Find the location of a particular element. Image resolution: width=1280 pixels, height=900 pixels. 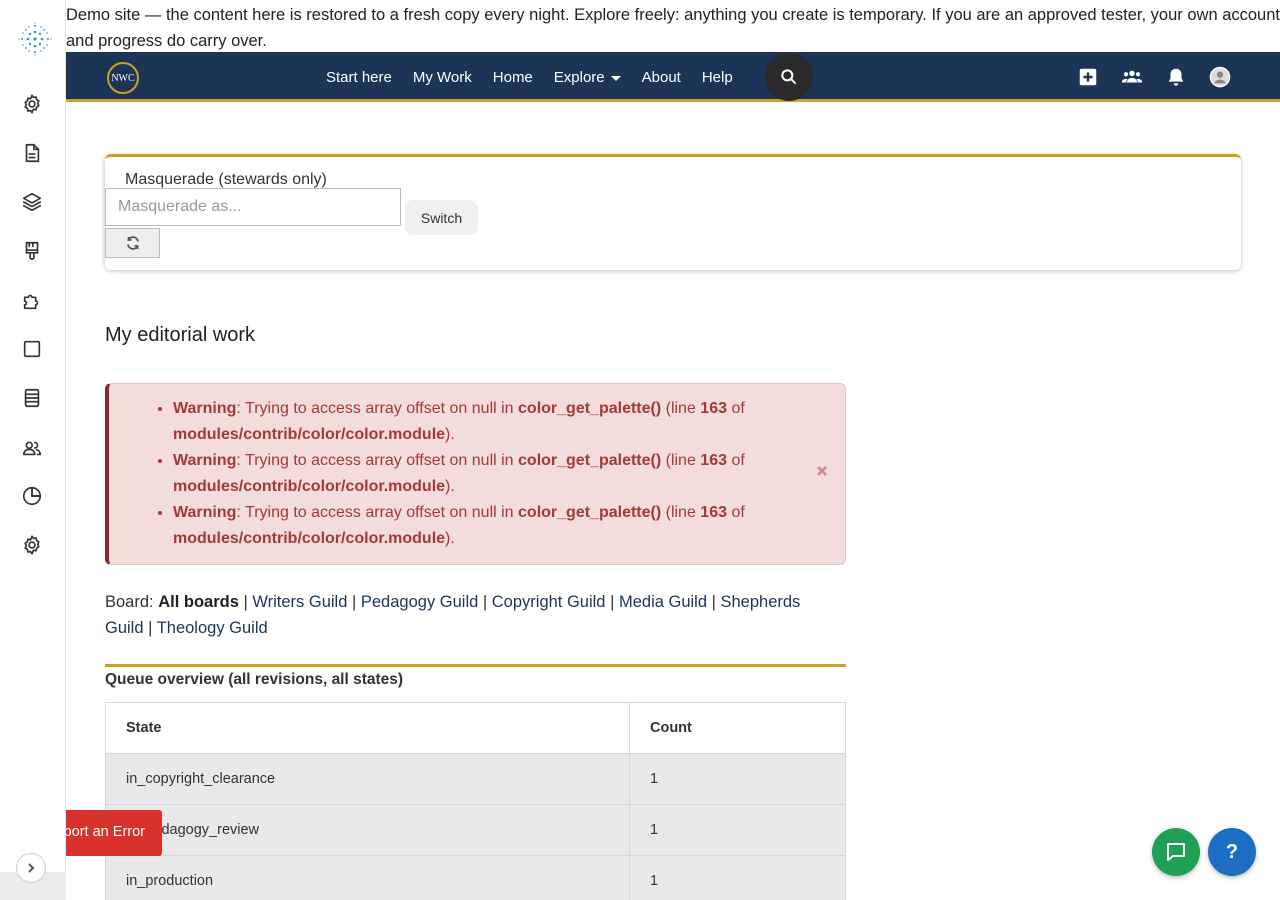

plus-square-icon is located at coordinates (1088, 77).